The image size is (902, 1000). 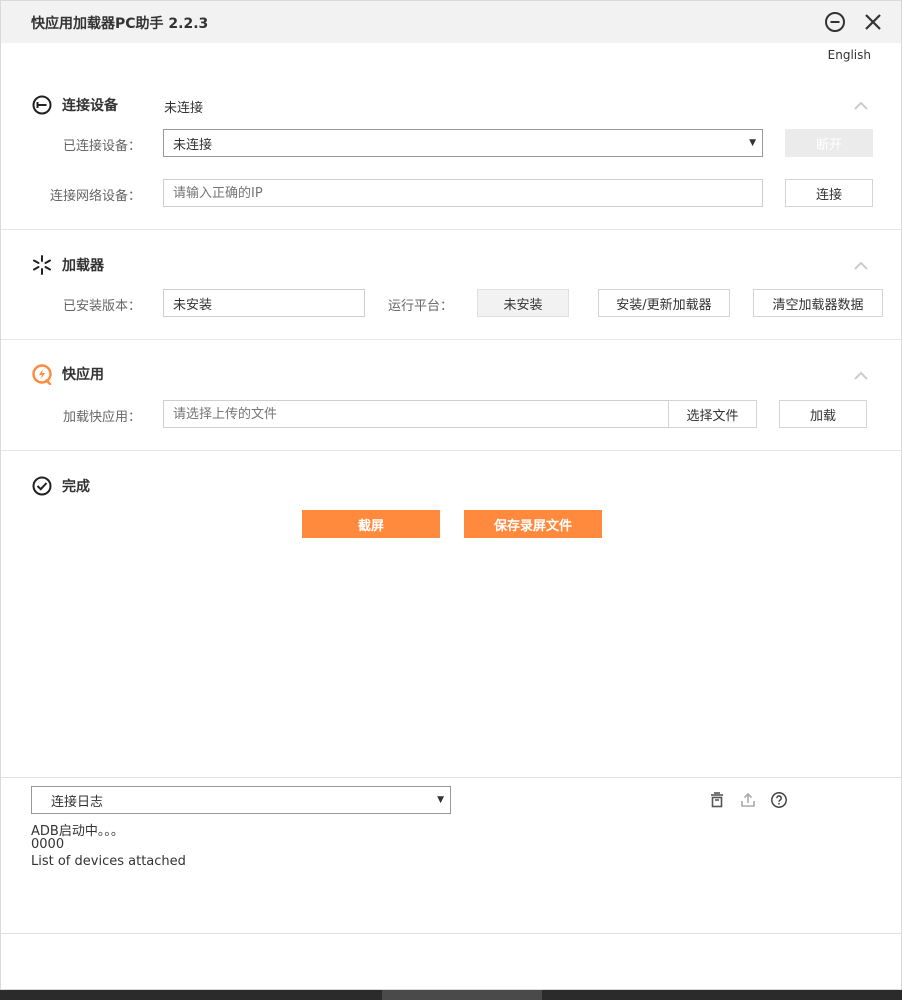 I want to click on quickapp-section: 快应用 加载快应用： 选择文件 加载, so click(x=451, y=395).